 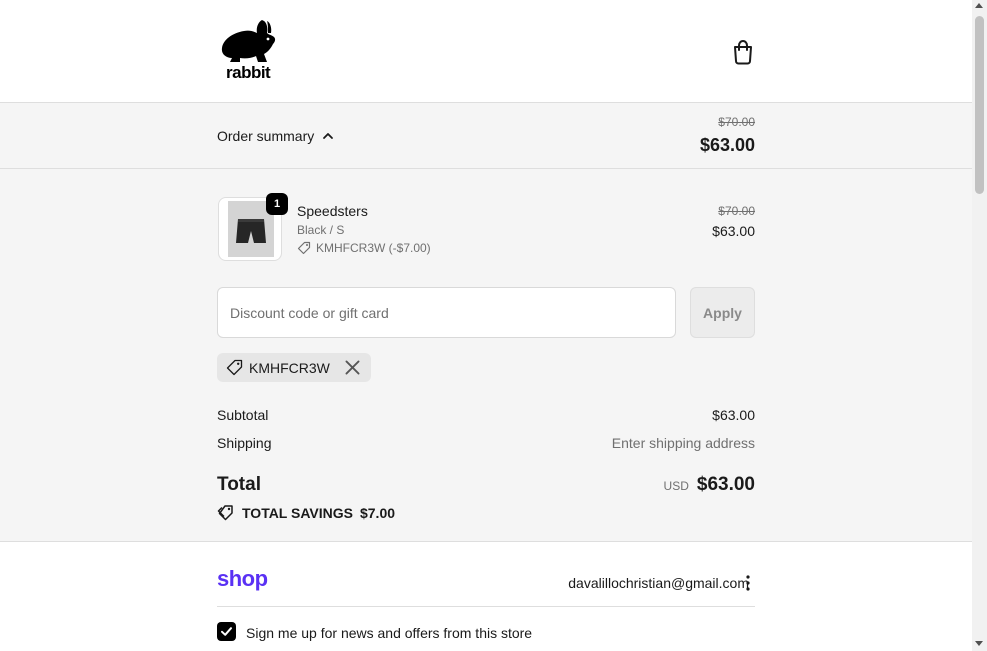 What do you see at coordinates (352, 367) in the screenshot?
I see `remove-discount-icon` at bounding box center [352, 367].